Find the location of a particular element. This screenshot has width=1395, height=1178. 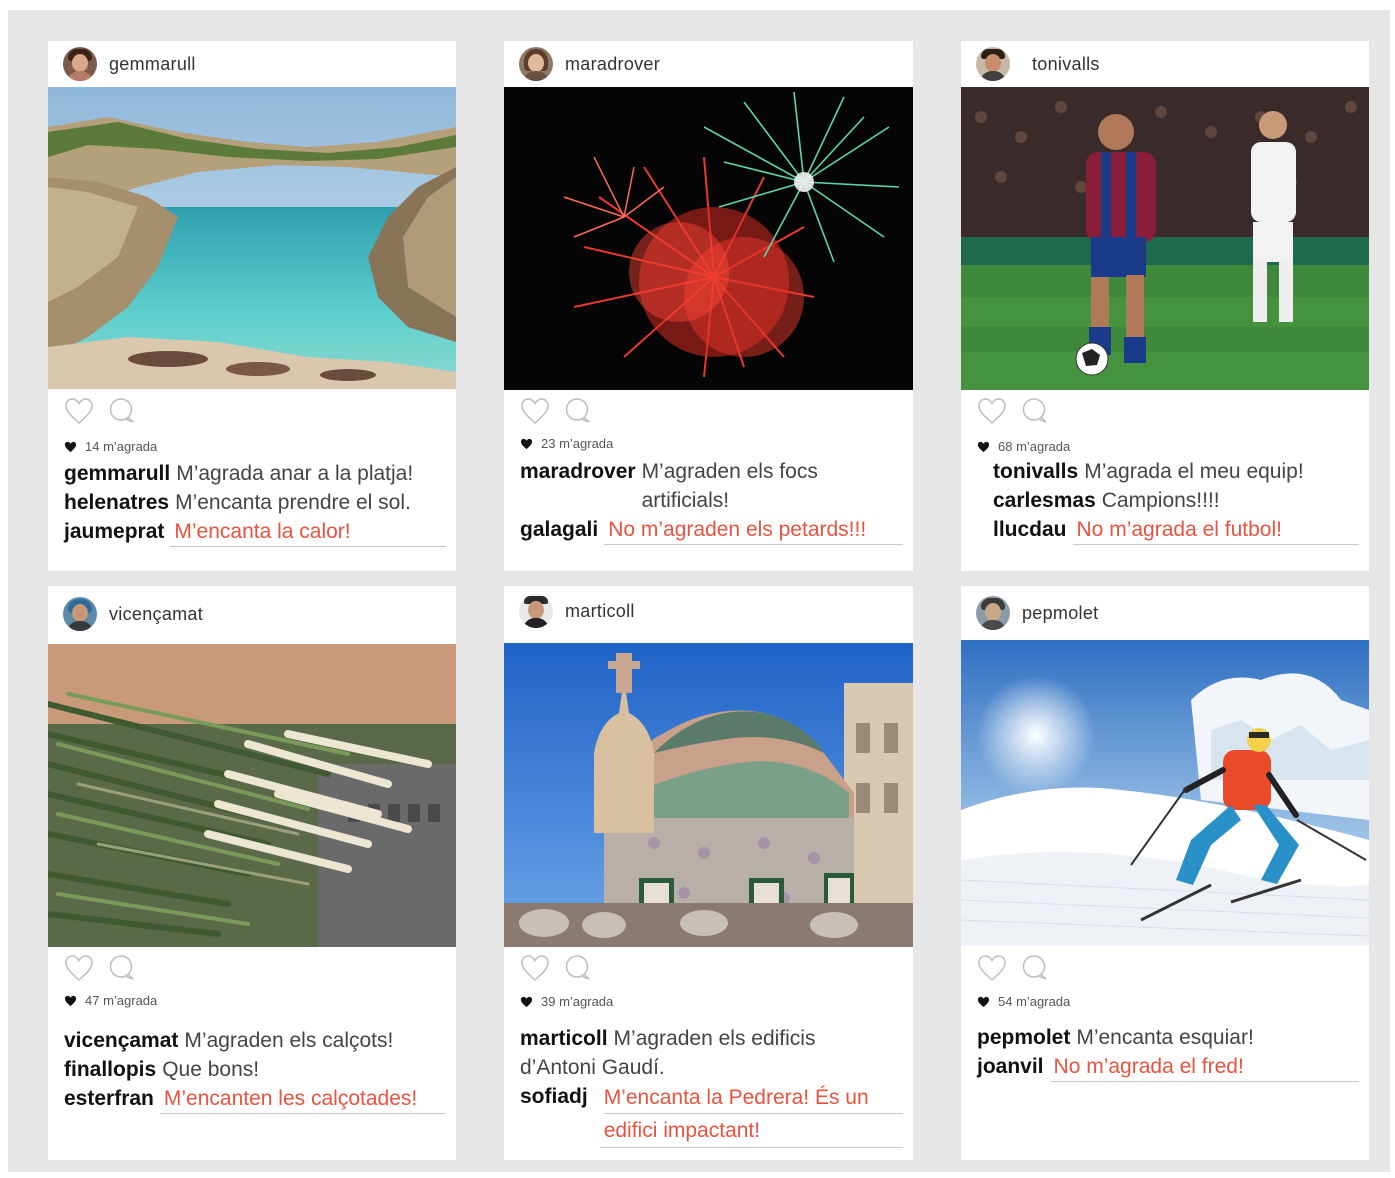

comment-user: maradrover is located at coordinates (578, 471).